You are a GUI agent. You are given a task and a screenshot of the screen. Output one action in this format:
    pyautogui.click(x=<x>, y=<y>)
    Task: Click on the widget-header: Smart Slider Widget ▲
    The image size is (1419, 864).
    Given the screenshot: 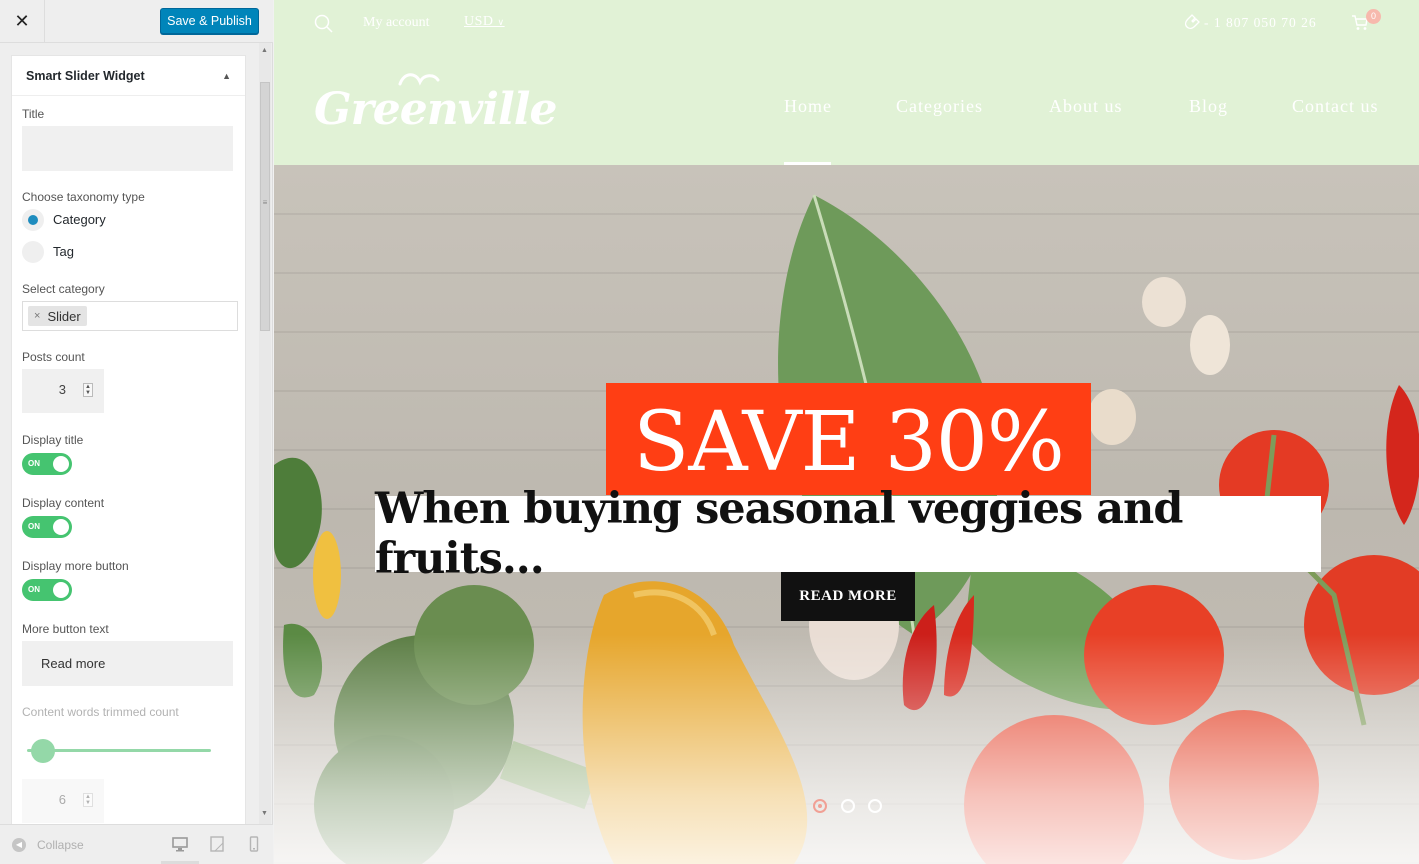 What is the action you would take?
    pyautogui.click(x=128, y=76)
    